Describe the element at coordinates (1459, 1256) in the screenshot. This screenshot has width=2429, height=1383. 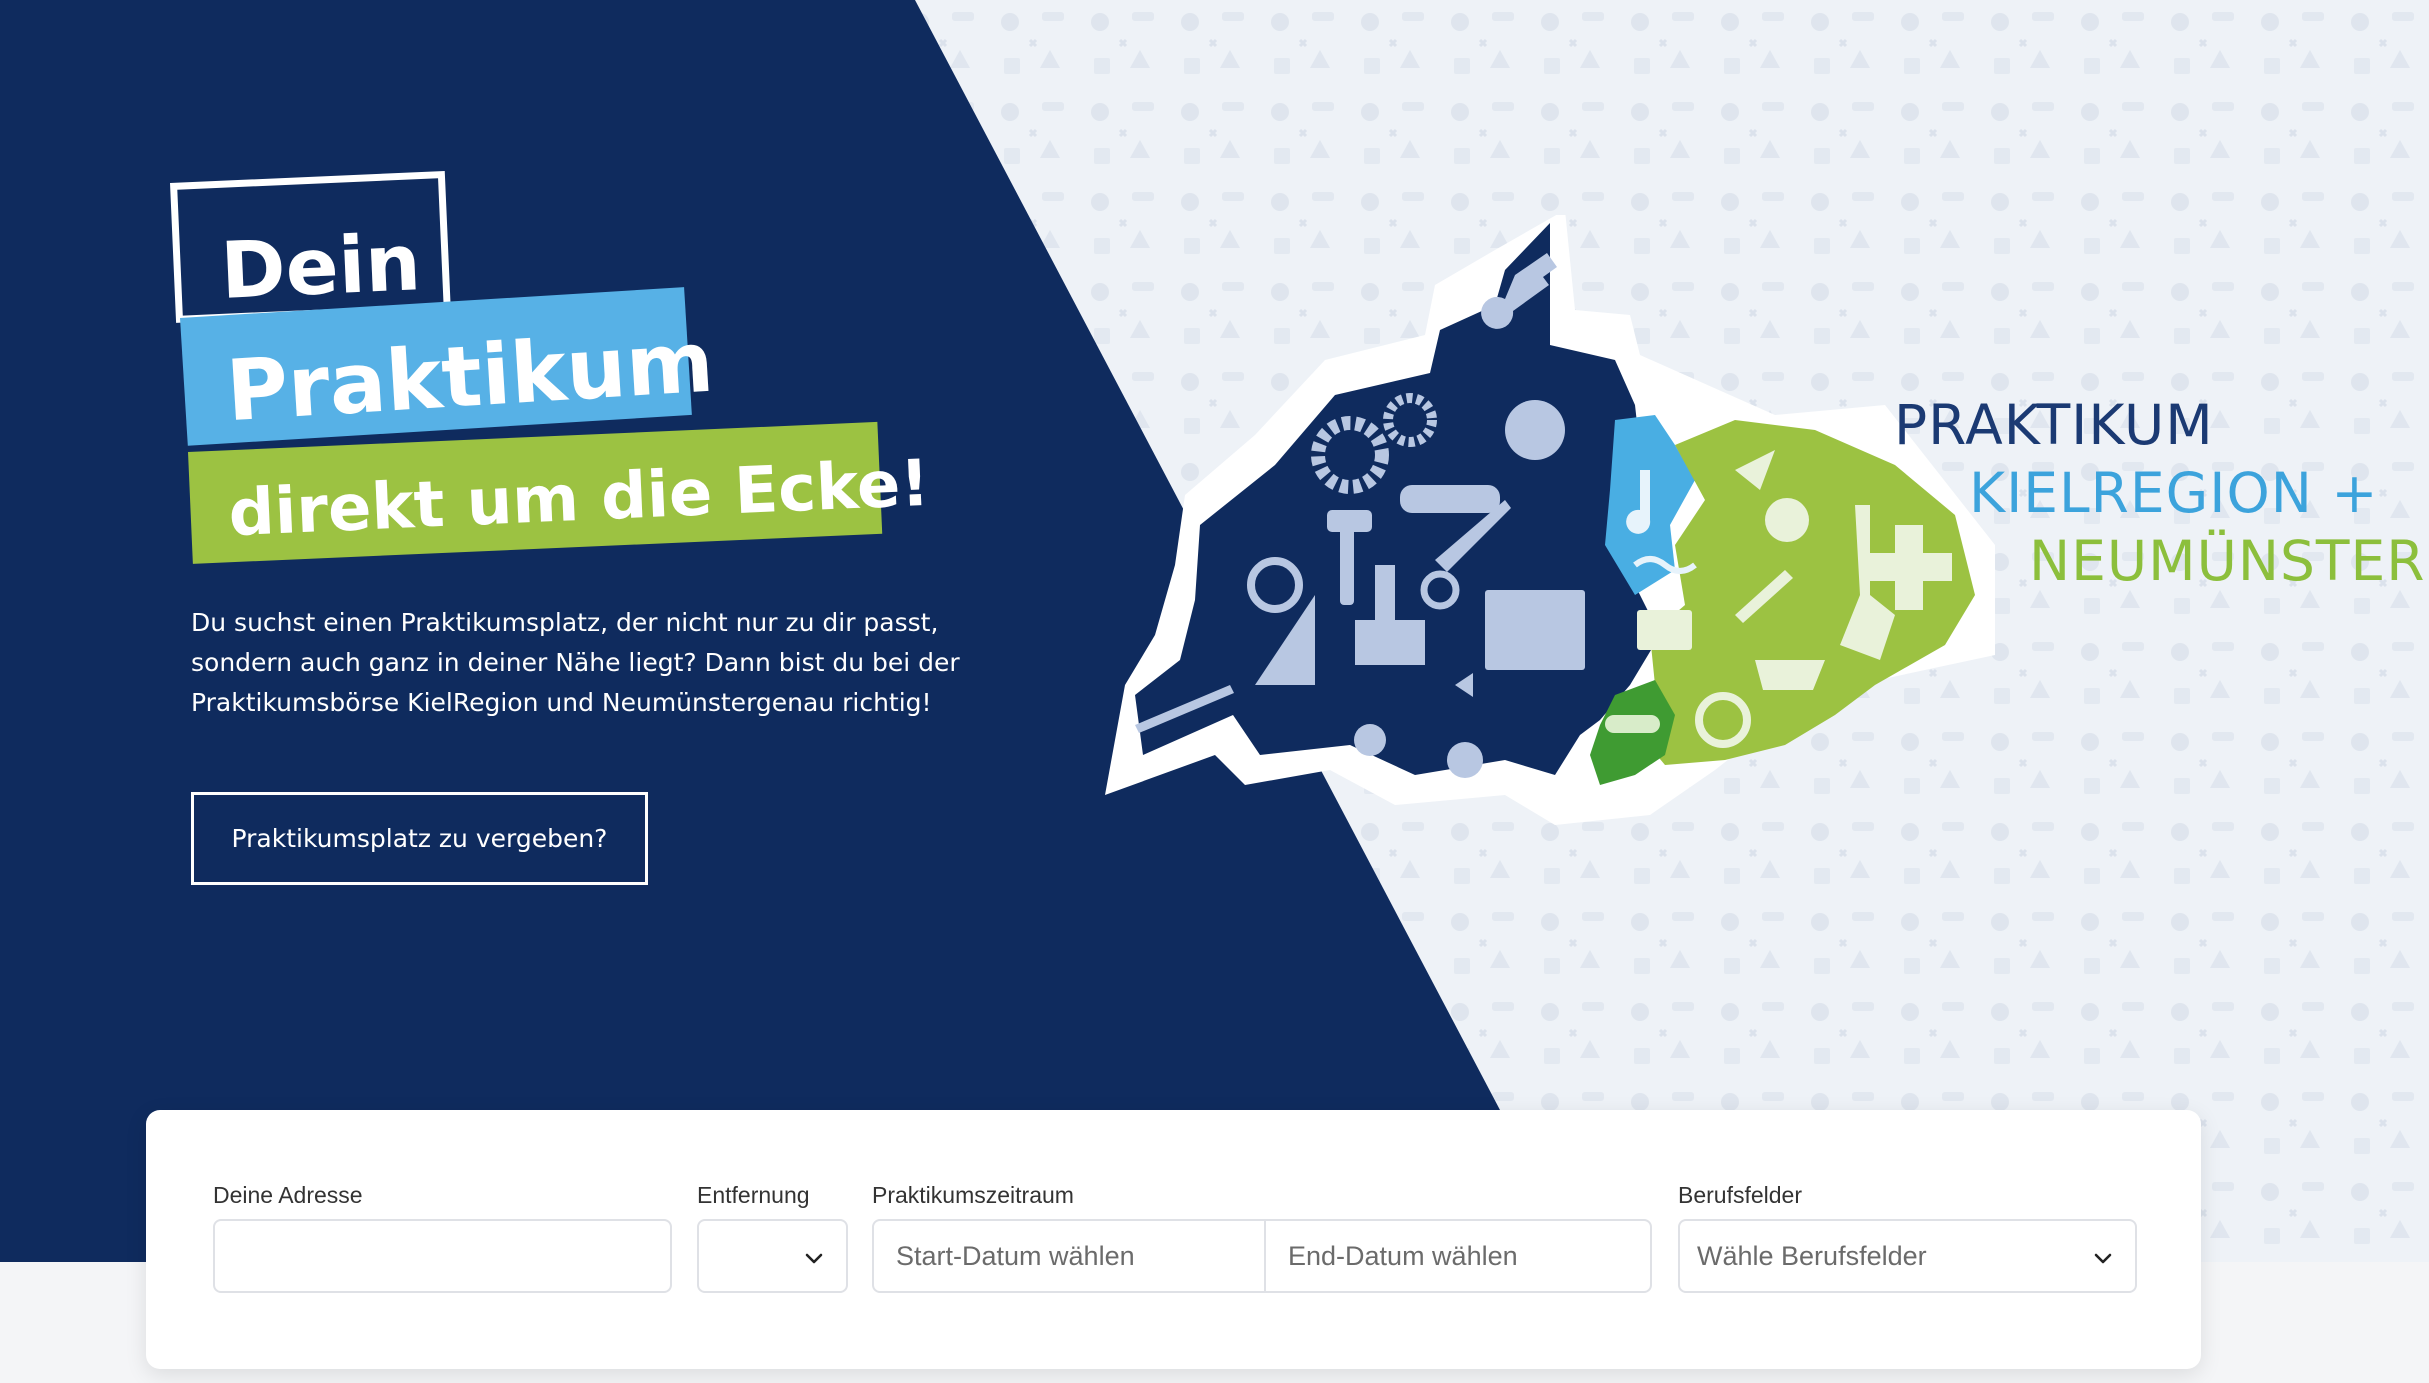
I see `end-date-input` at that location.